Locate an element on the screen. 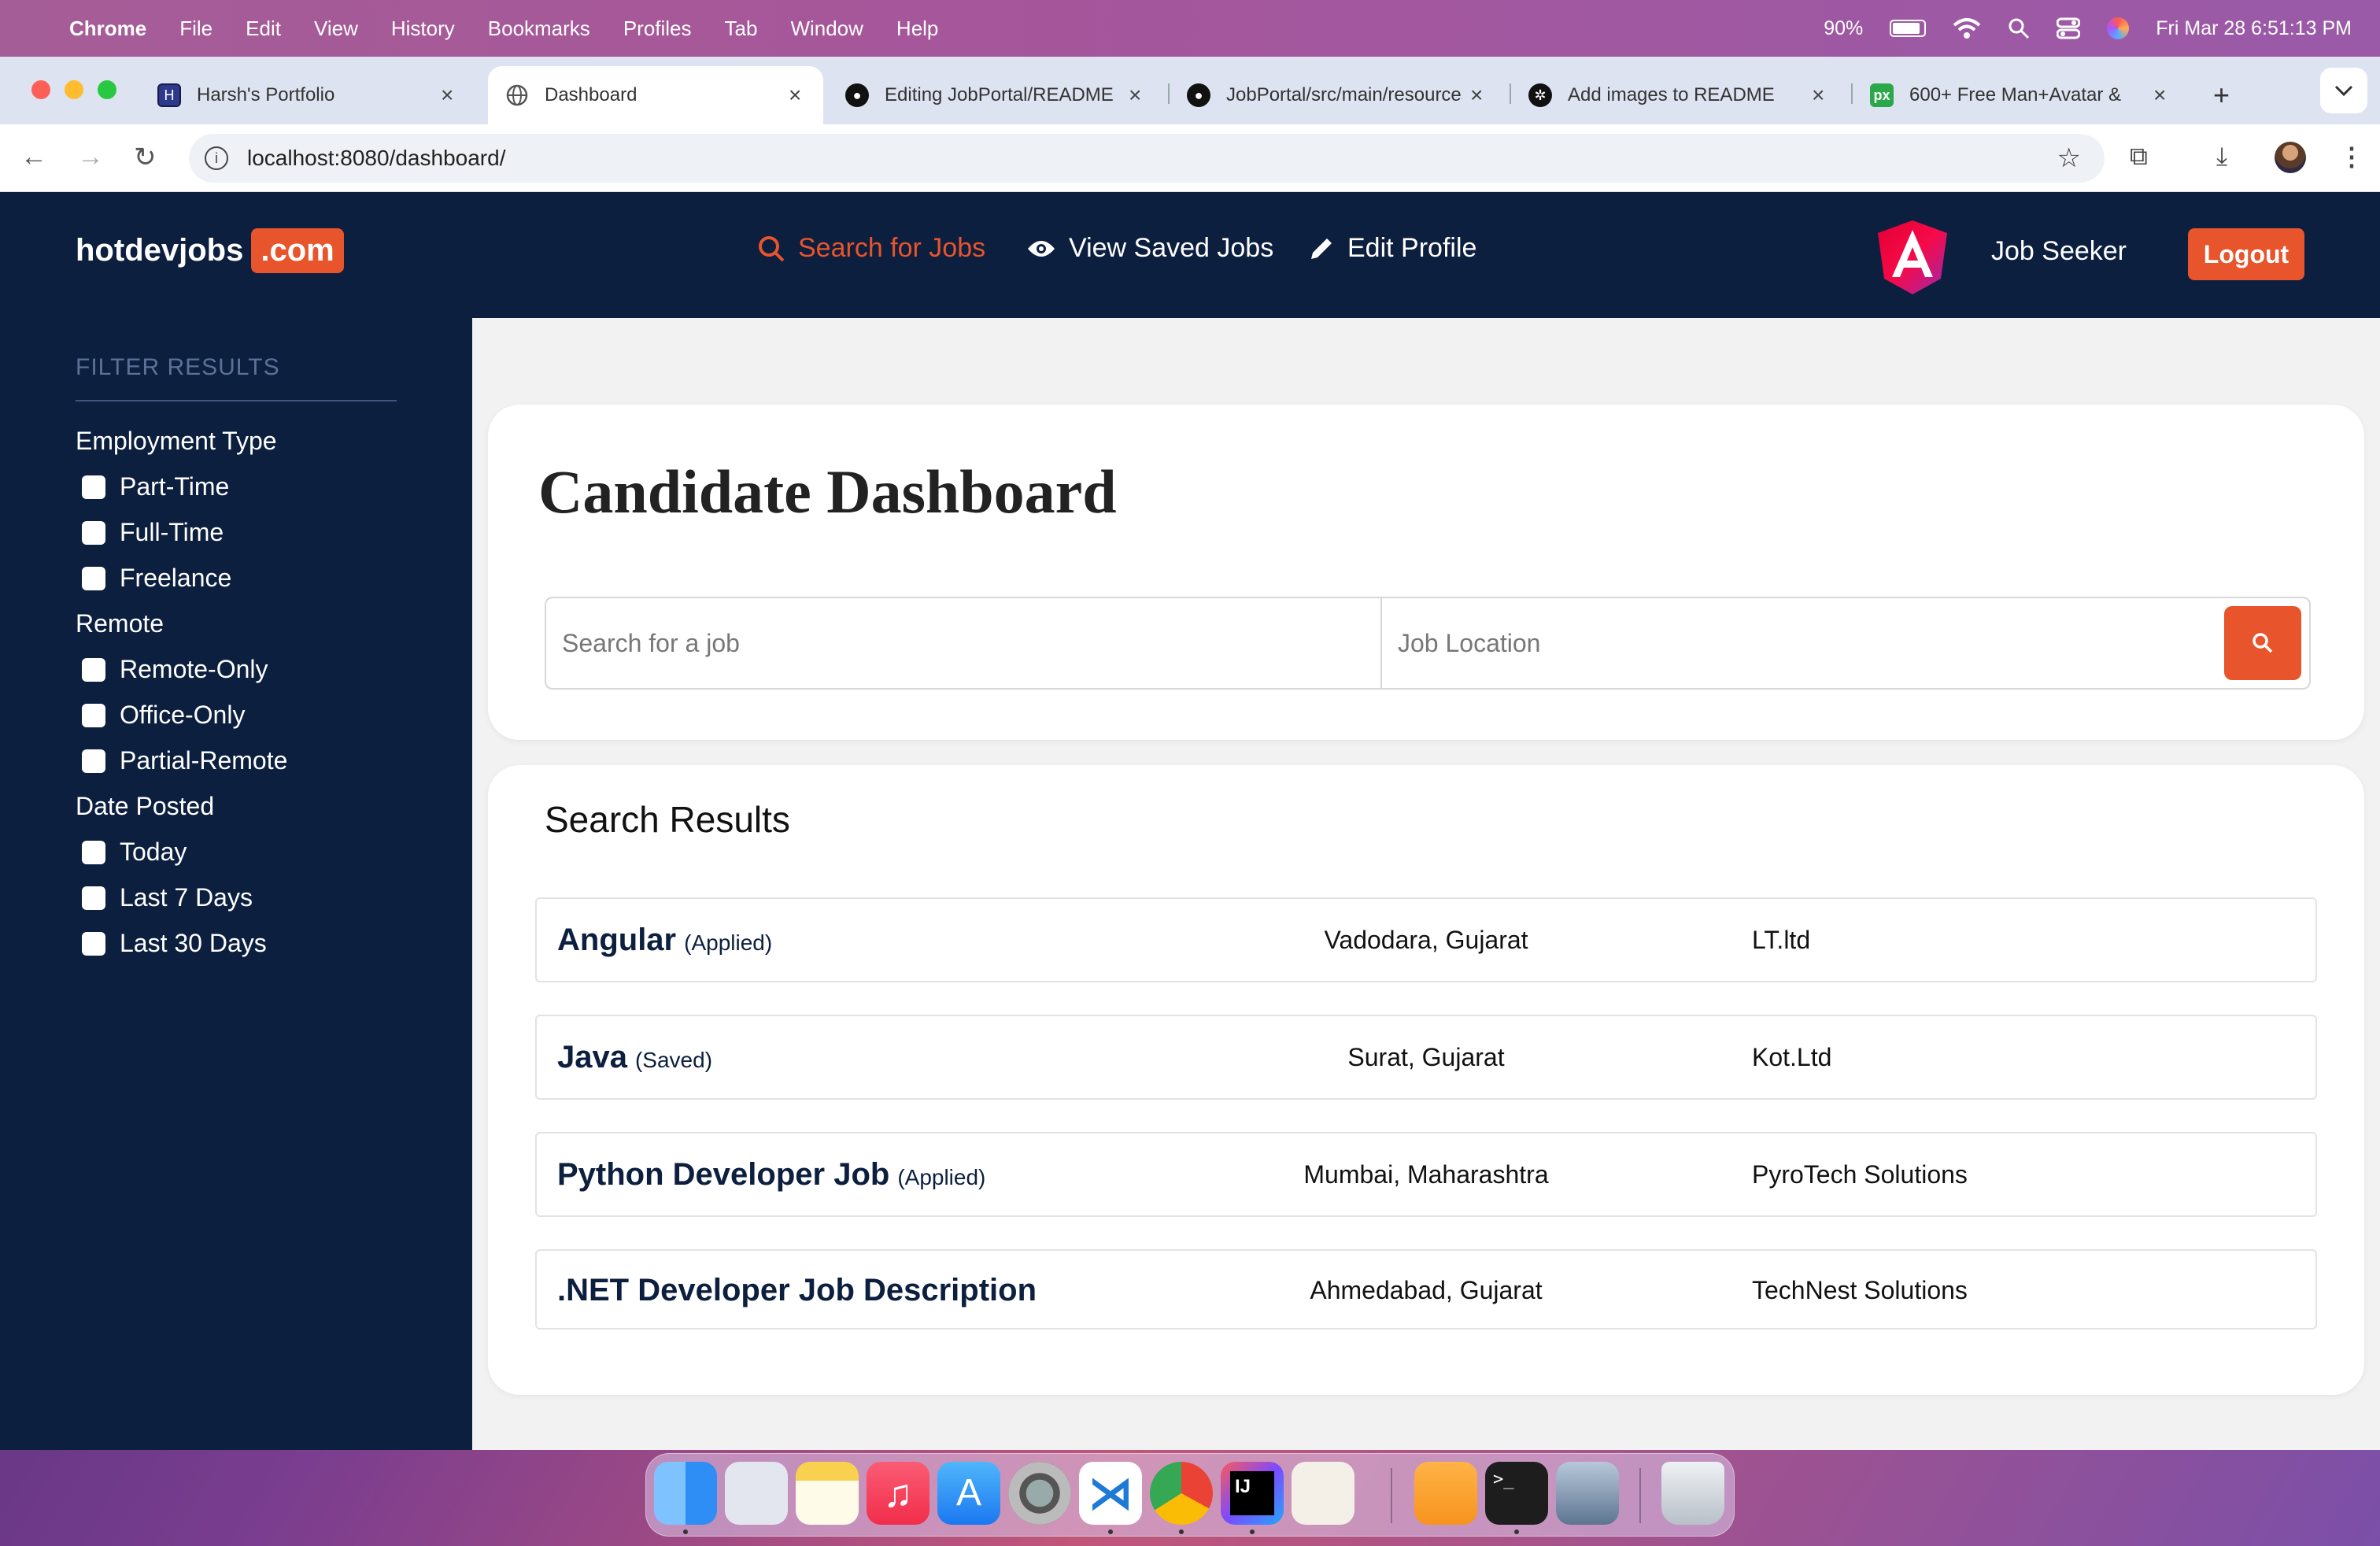 The width and height of the screenshot is (2380, 1546). job-title: Python Developer Job (Applied) is located at coordinates (771, 1175).